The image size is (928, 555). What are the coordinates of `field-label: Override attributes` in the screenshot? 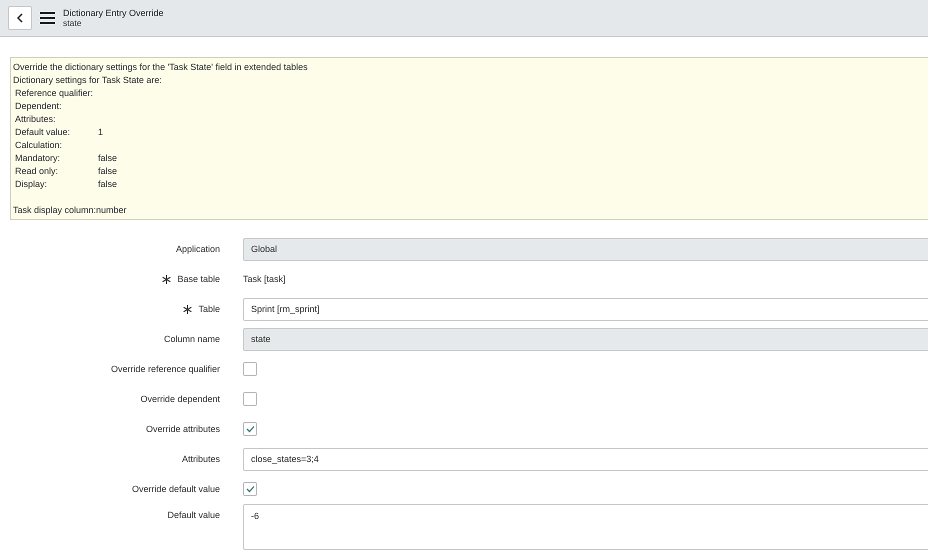 It's located at (183, 429).